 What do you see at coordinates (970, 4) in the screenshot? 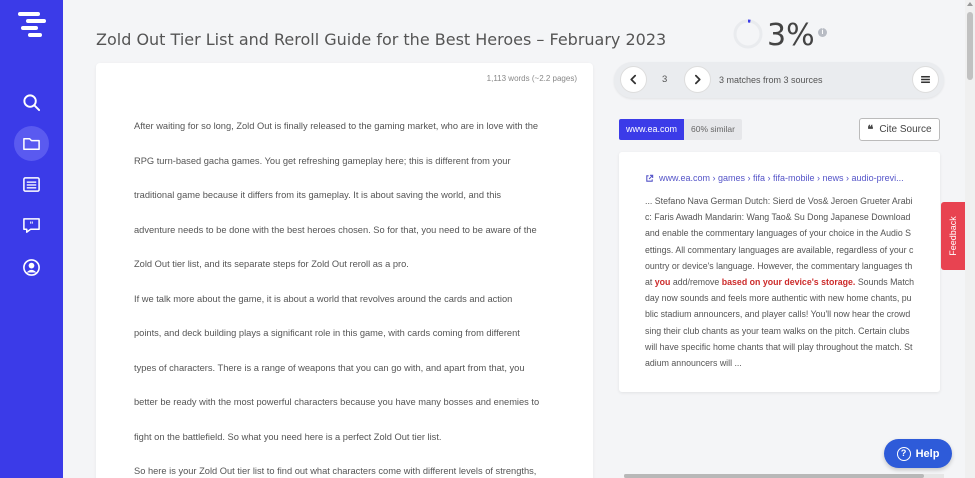
I see `scroll-up-arrow-icon` at bounding box center [970, 4].